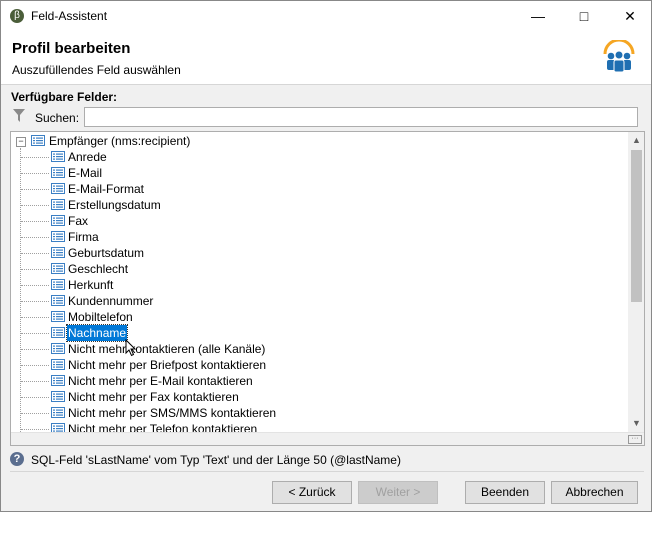  I want to click on finish-button: Beenden, so click(505, 492).